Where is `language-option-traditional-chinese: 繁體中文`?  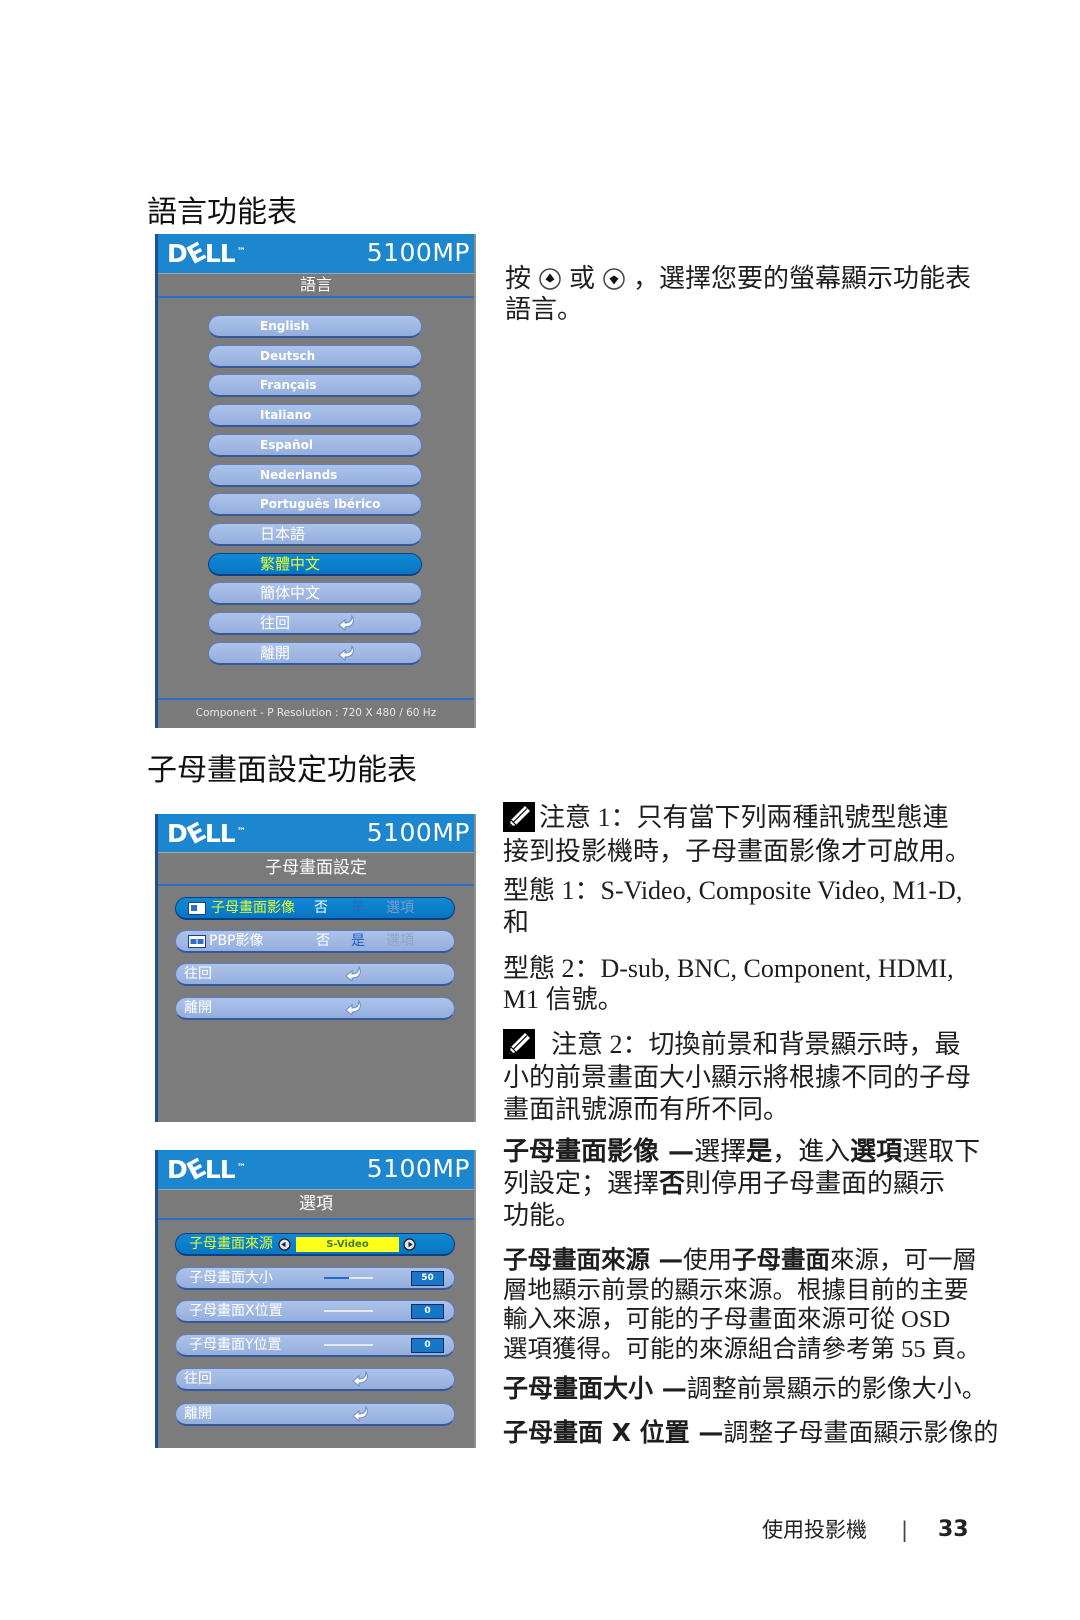
language-option-traditional-chinese: 繁體中文 is located at coordinates (315, 564).